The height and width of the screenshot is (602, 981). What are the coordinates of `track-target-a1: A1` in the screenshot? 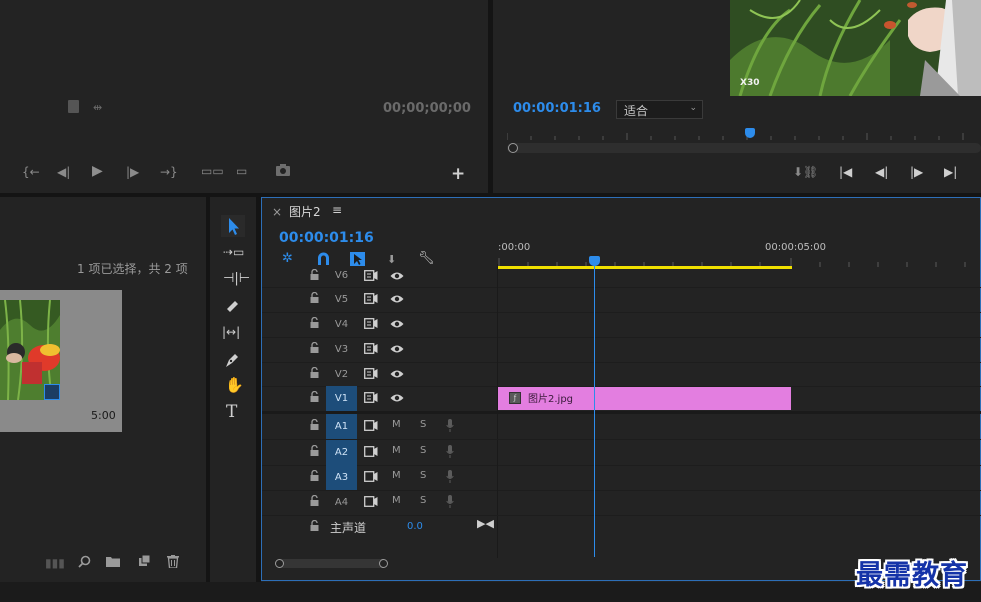 It's located at (341, 426).